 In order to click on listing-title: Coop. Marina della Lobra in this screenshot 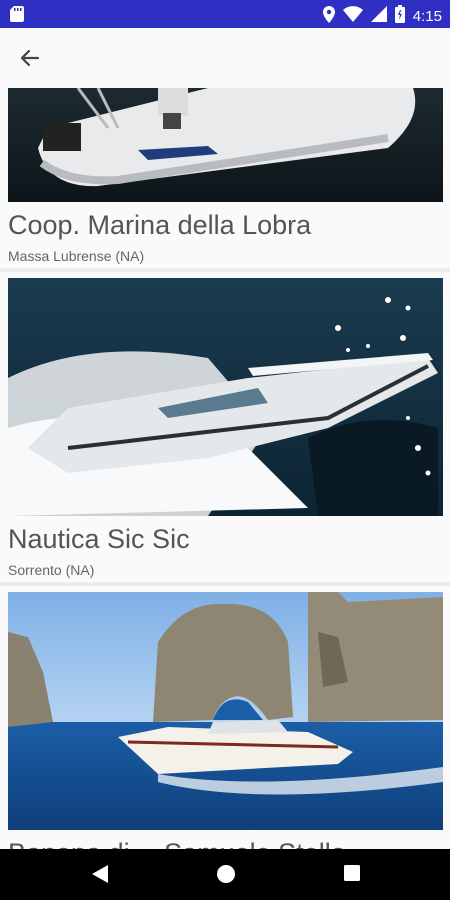, I will do `click(160, 225)`.